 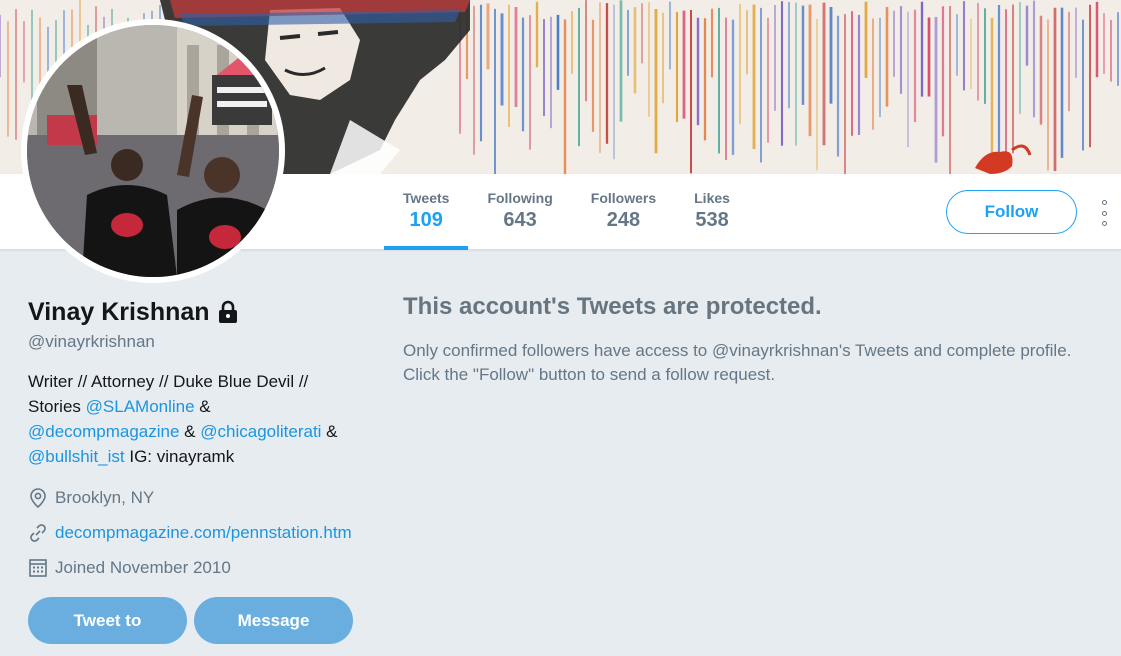 I want to click on lock-icon, so click(x=228, y=312).